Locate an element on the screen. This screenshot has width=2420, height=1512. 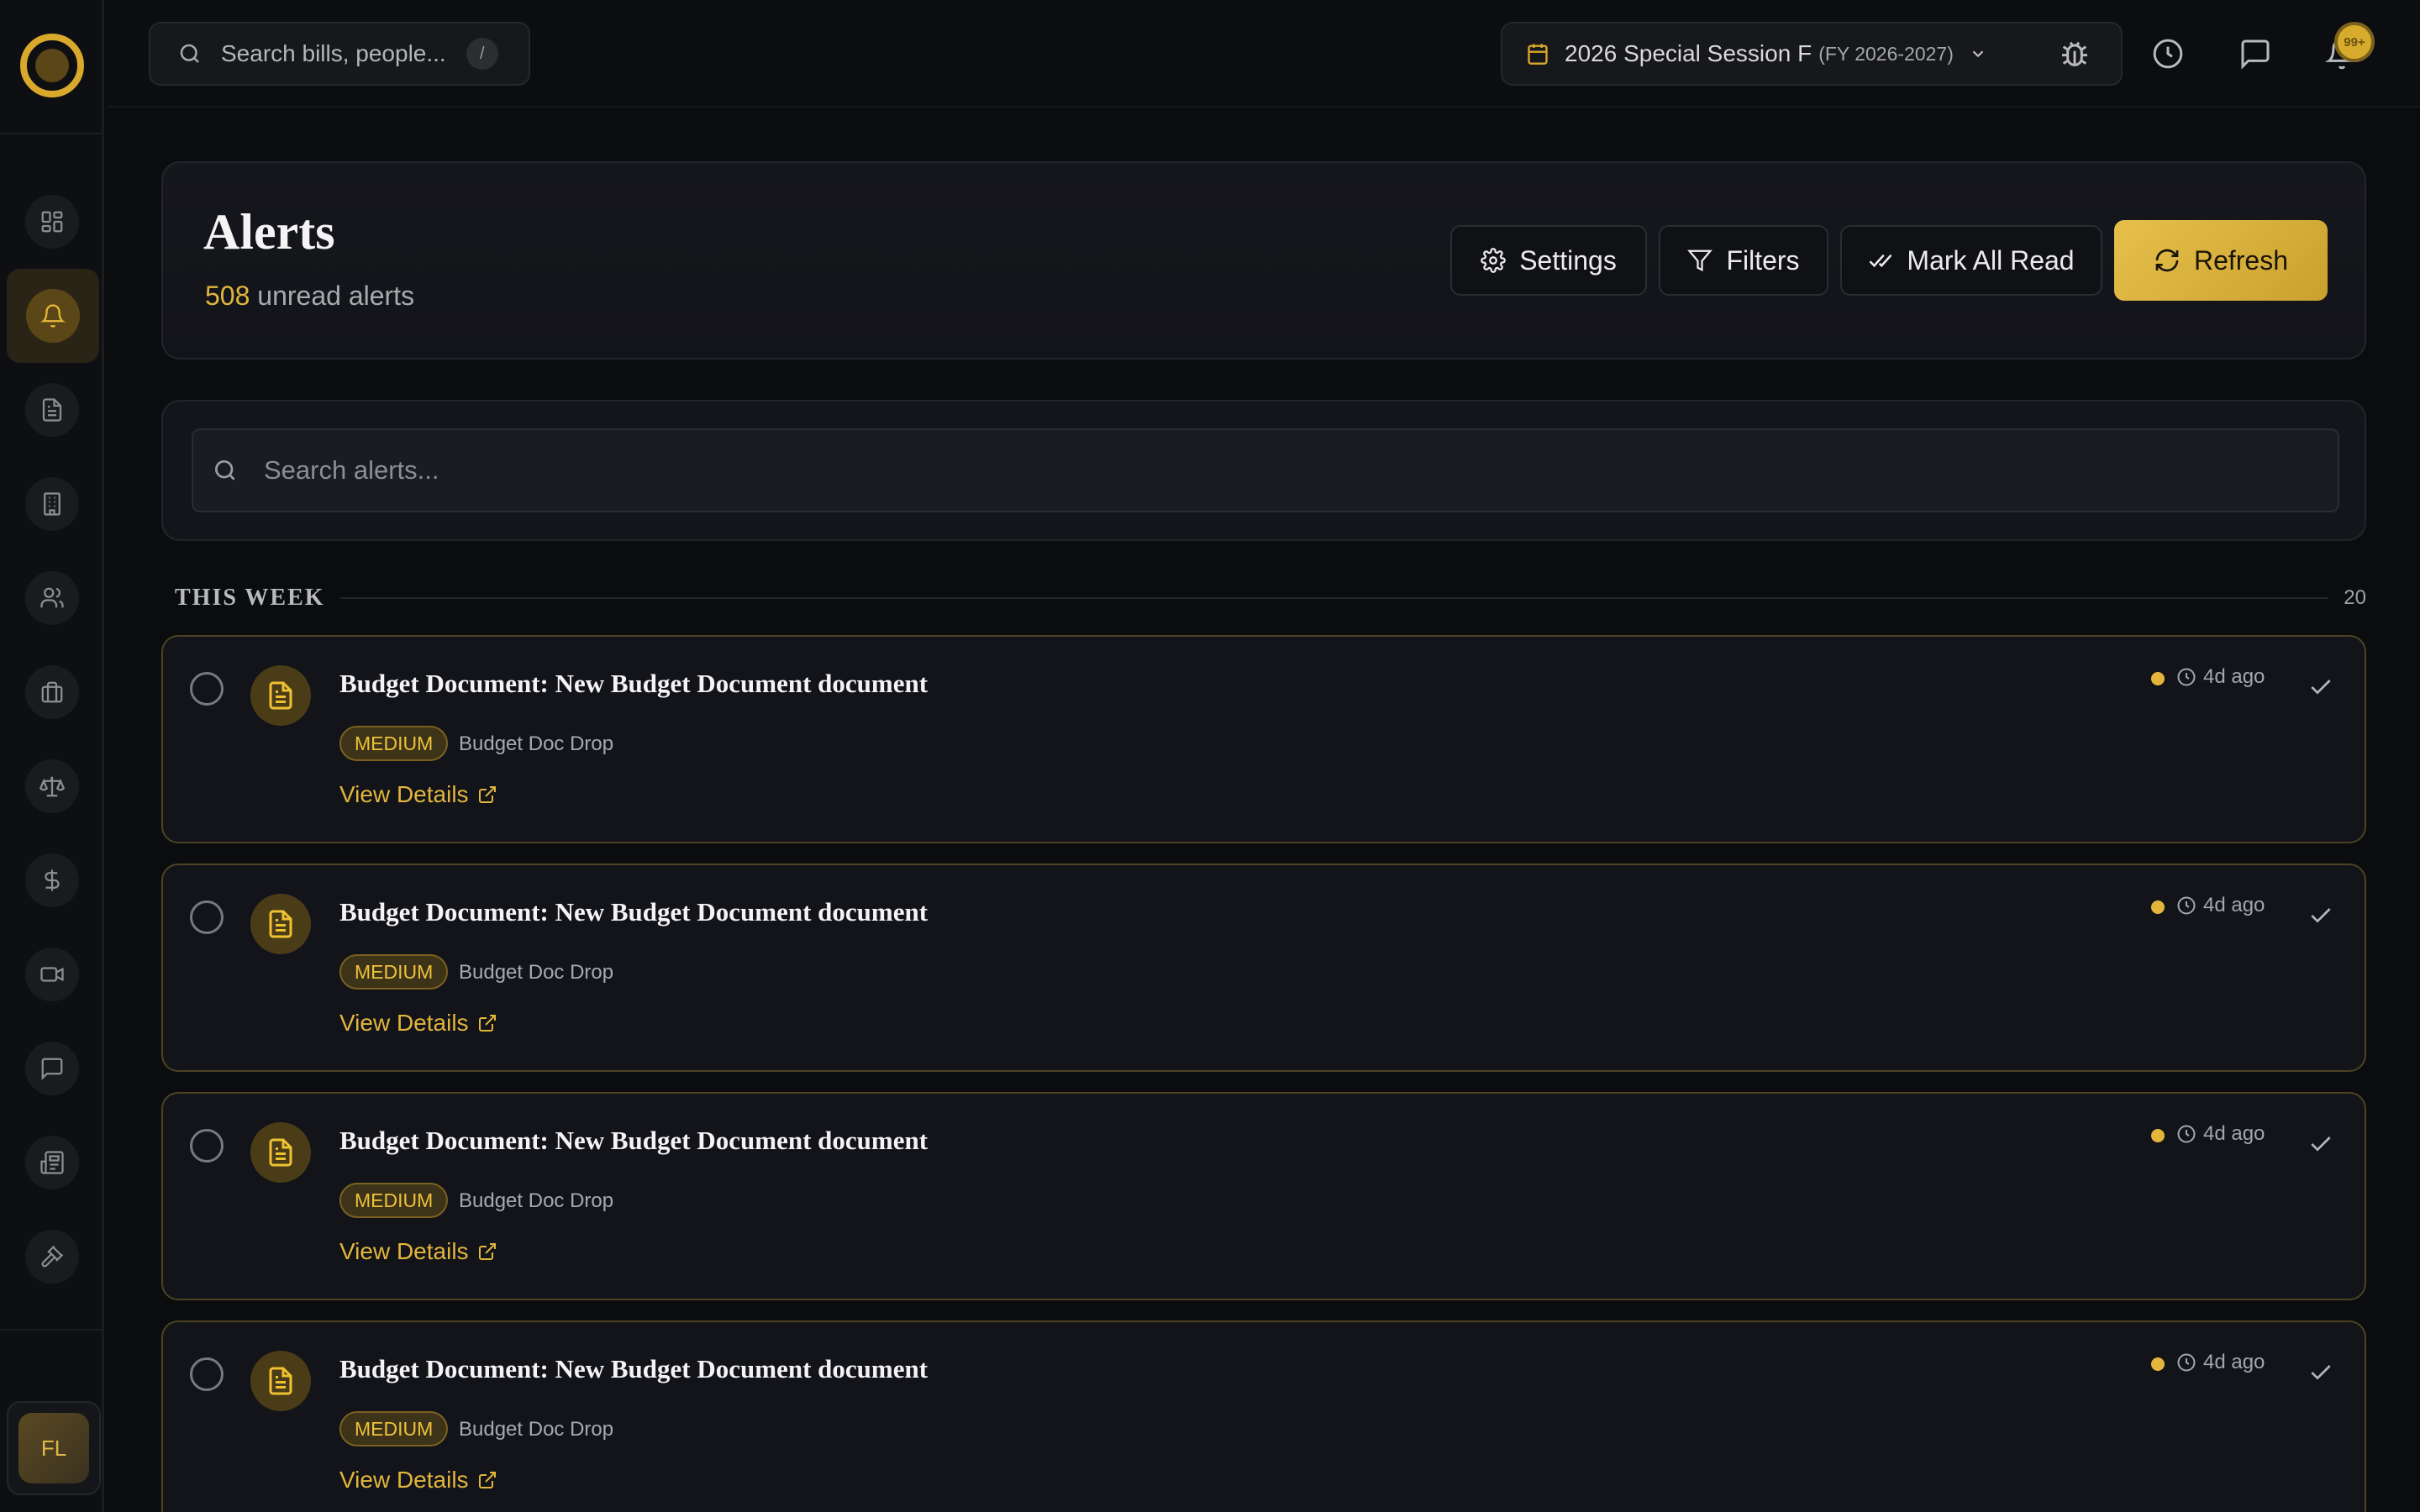
sidebar: FL is located at coordinates (52, 756).